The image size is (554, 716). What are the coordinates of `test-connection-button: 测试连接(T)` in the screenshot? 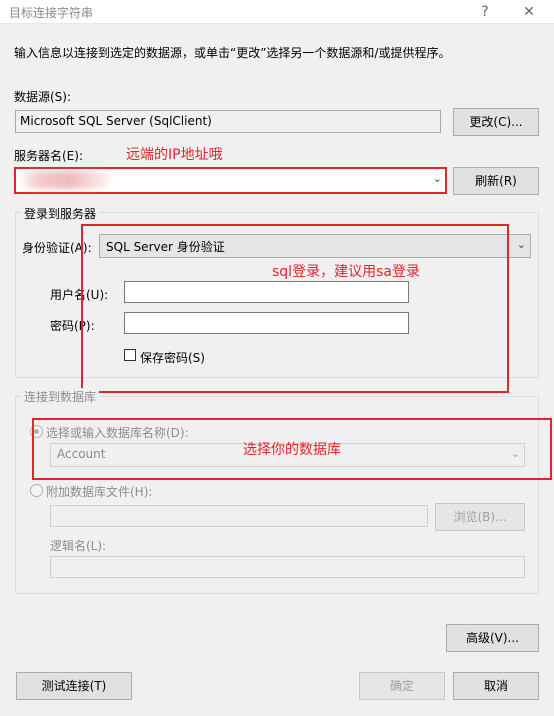 It's located at (74, 686).